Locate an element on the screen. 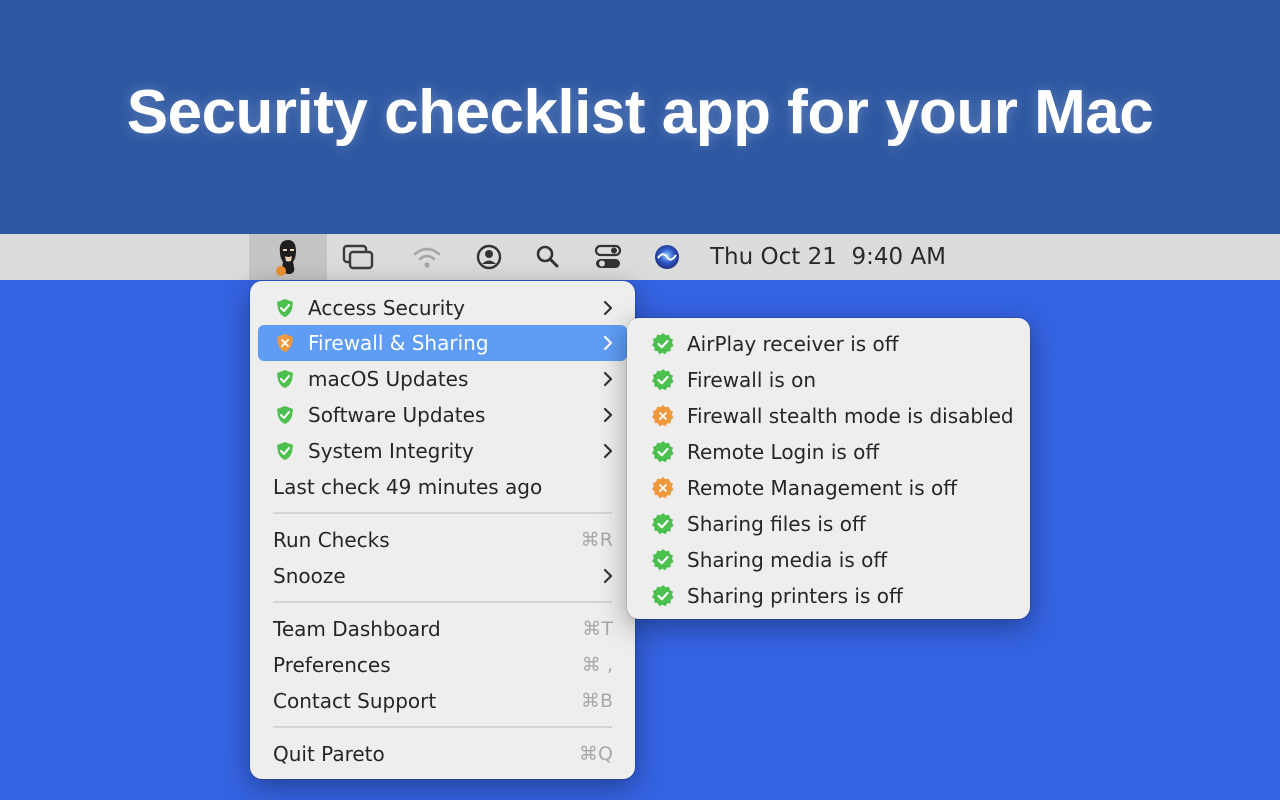  submenu-item-label: Sharing files is off is located at coordinates (776, 524).